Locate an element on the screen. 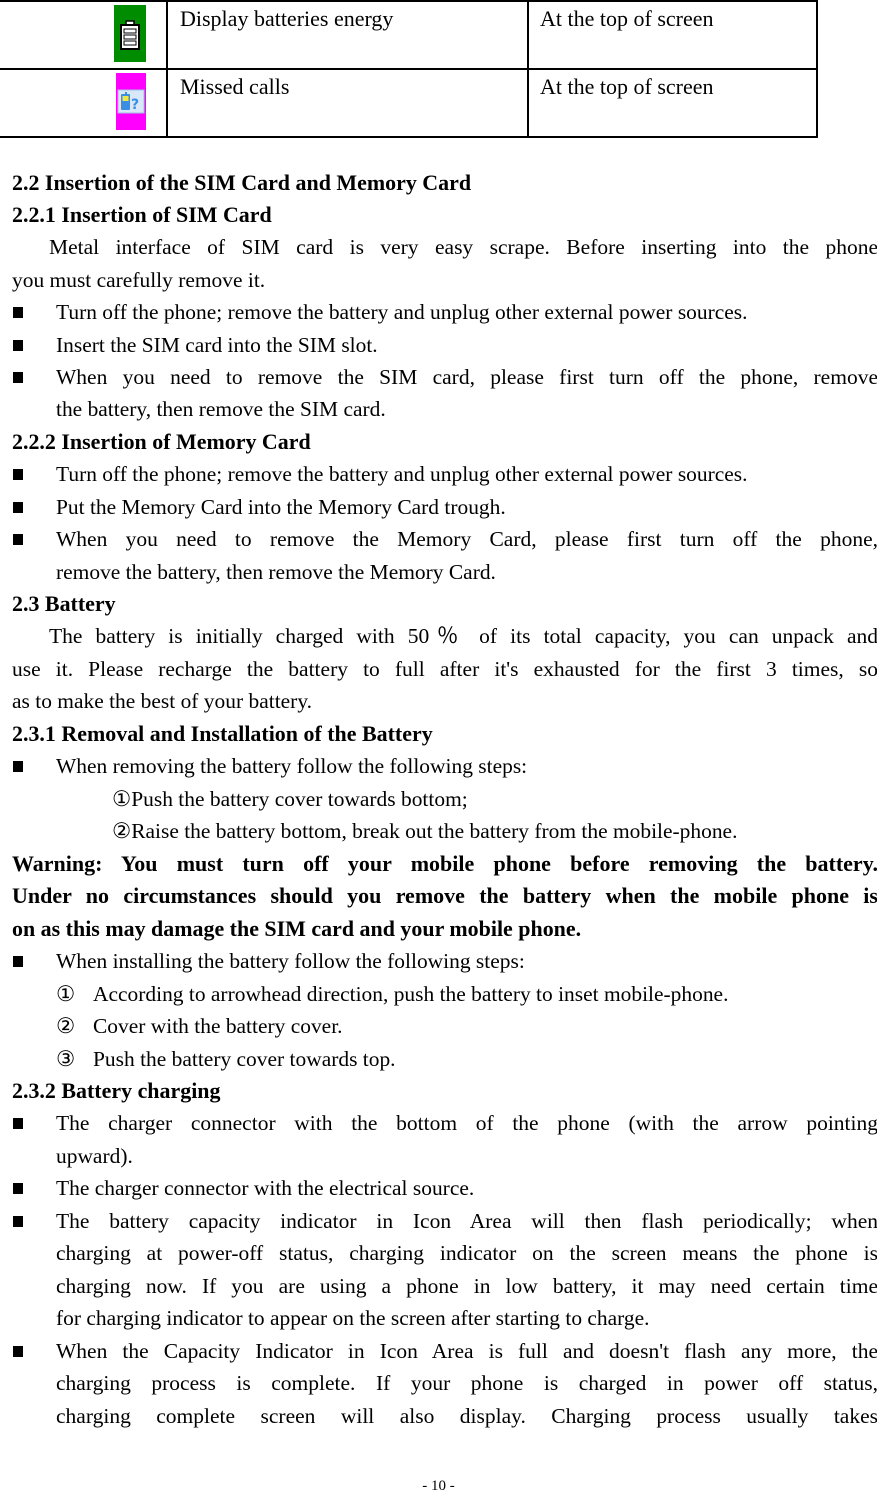 This screenshot has height=1496, width=877. table-row: ? Missed calls At the top of screen is located at coordinates (409, 103).